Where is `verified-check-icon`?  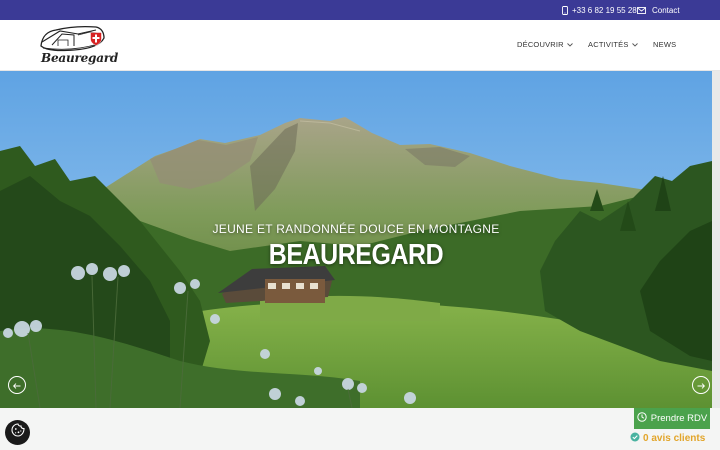
verified-check-icon is located at coordinates (635, 438).